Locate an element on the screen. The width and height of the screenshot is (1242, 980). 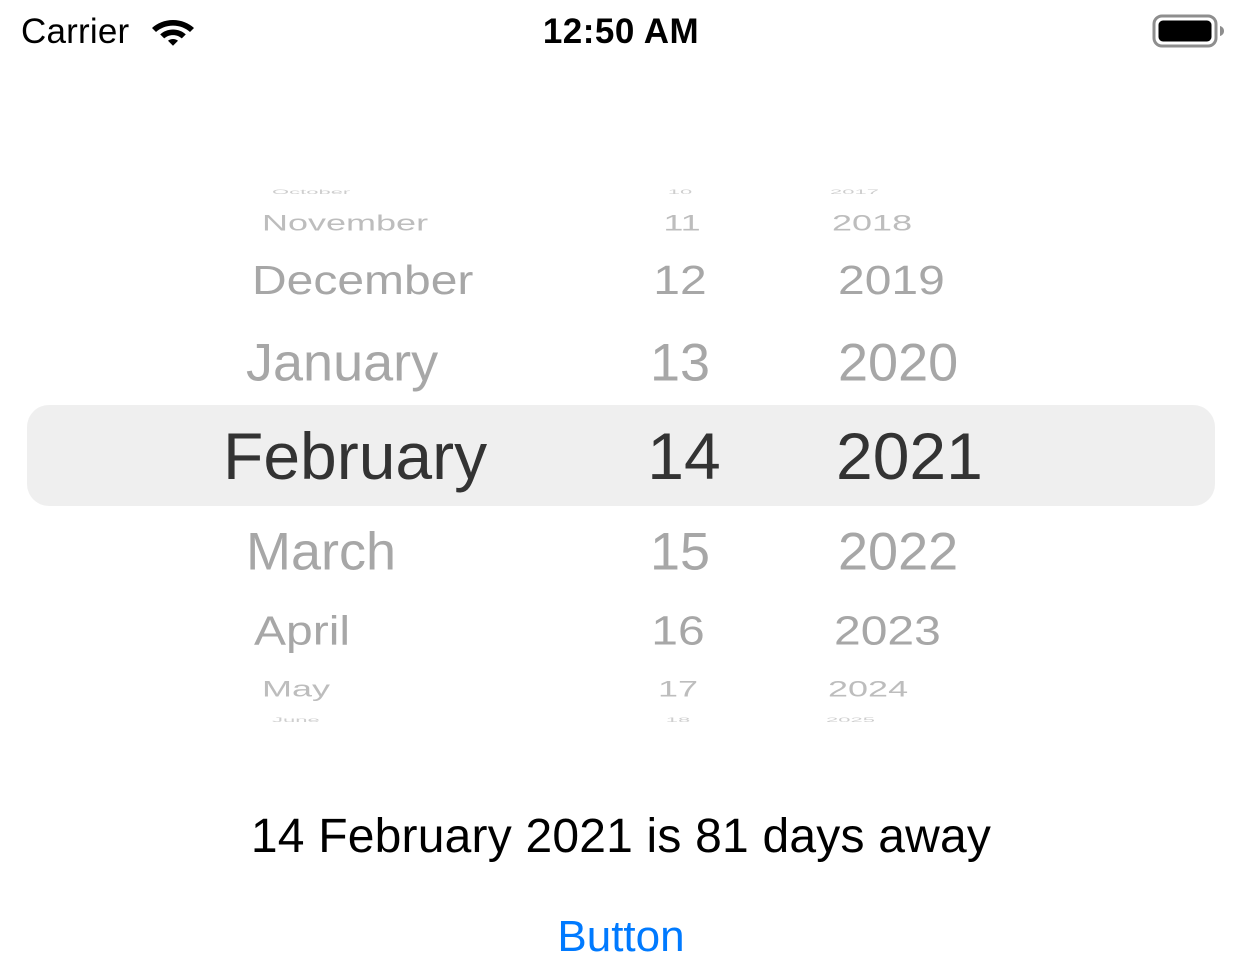
days-away-label: 14 February 2021 is 81 days away is located at coordinates (621, 836).